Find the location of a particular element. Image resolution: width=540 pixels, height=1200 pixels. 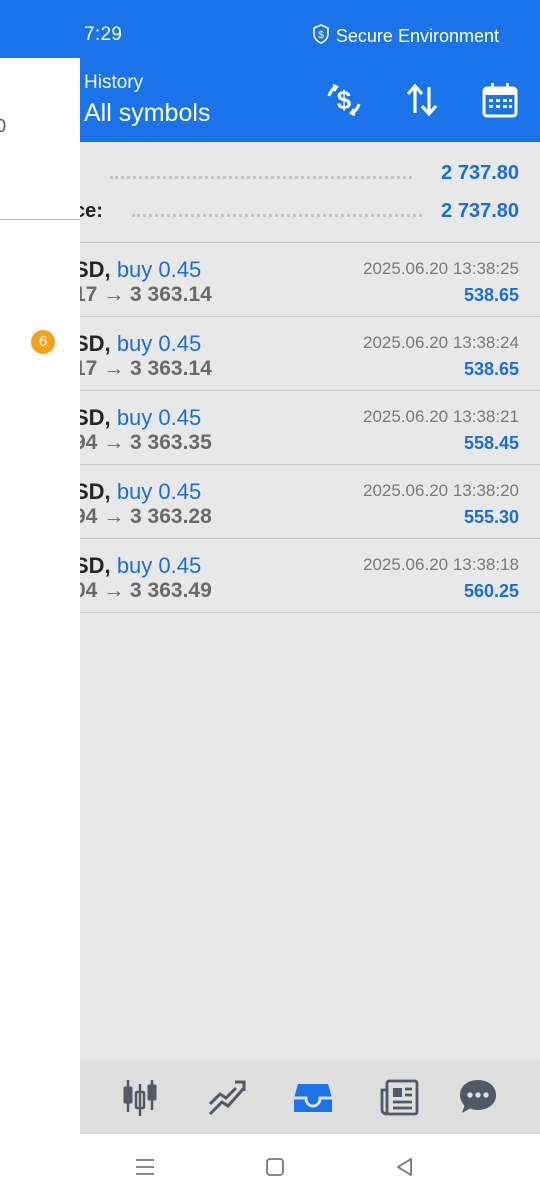

deal-time: 2025.06.20 13:38:24 is located at coordinates (441, 342).